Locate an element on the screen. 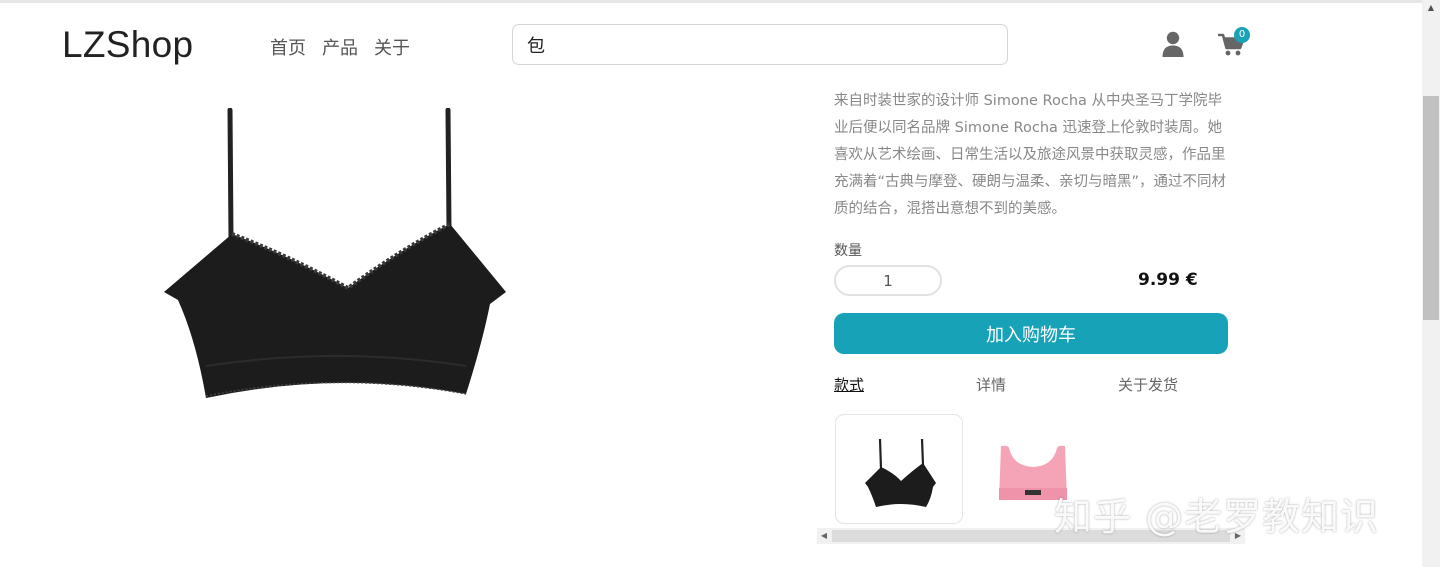 Image resolution: width=1440 pixels, height=567 pixels. search-box is located at coordinates (760, 44).